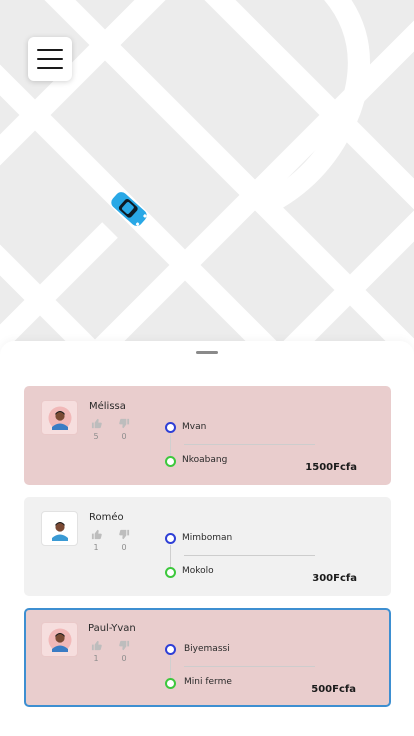 The height and width of the screenshot is (736, 414). I want to click on sheet-drag-handle, so click(207, 352).